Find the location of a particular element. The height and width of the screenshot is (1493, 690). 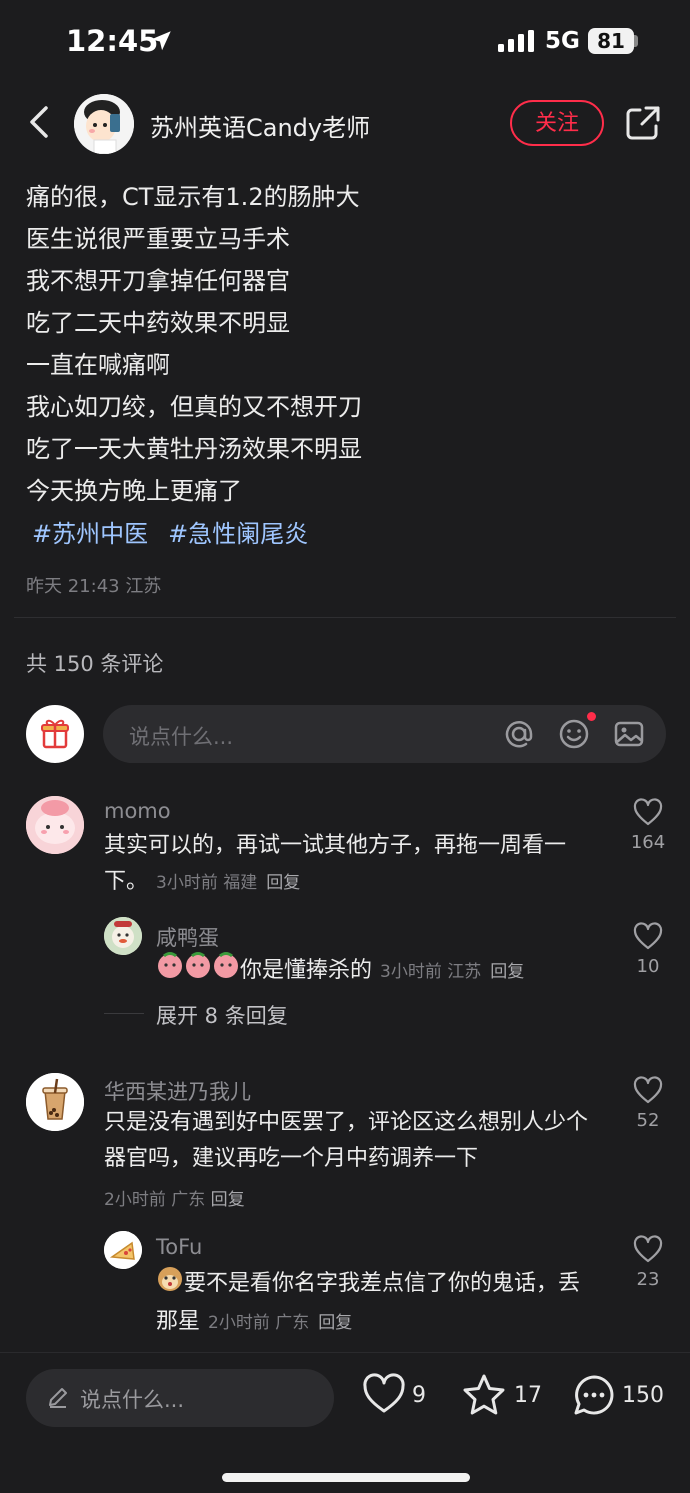

reply-text-body: 你是懂捧杀的 is located at coordinates (306, 970).